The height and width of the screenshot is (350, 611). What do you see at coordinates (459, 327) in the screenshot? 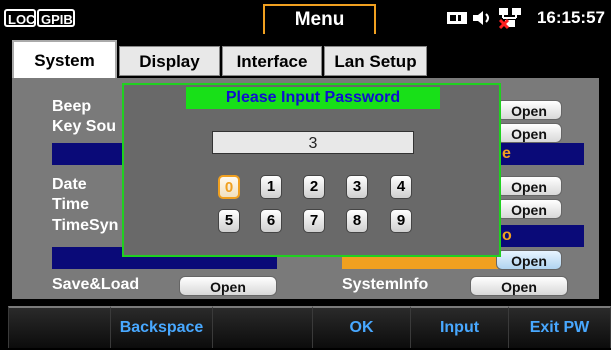
I see `softkey-input: Input` at bounding box center [459, 327].